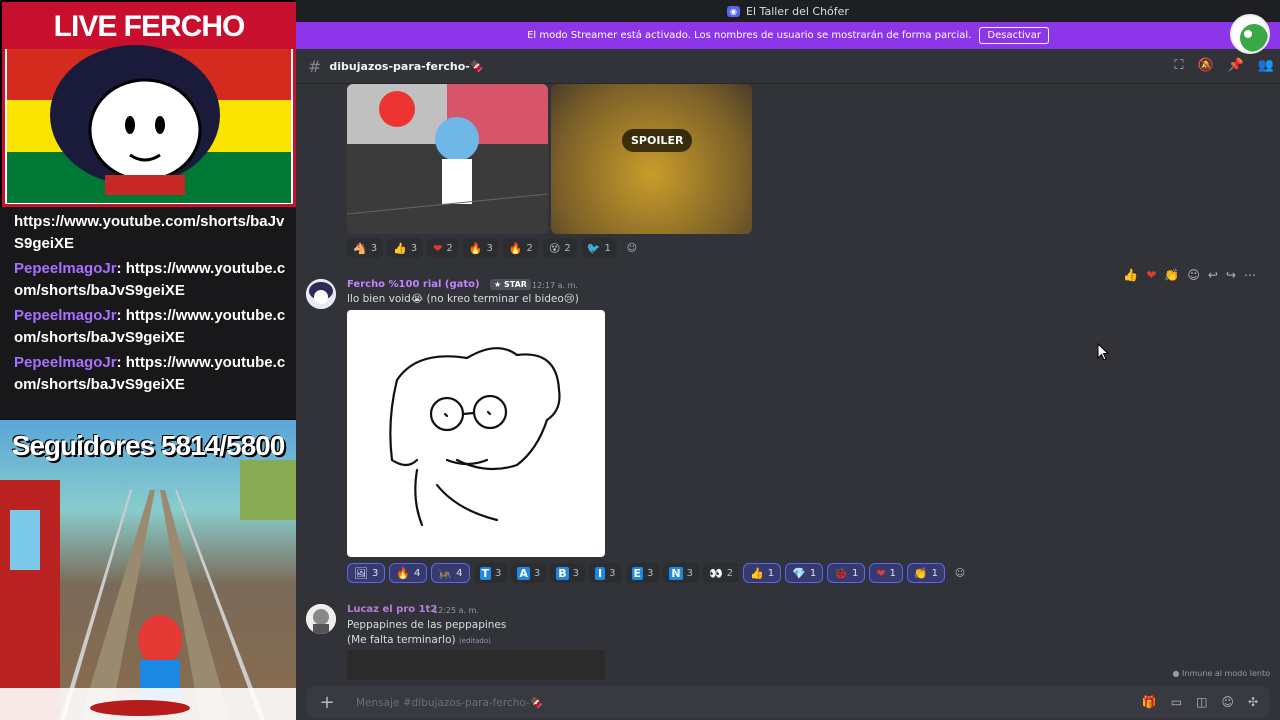 The height and width of the screenshot is (720, 1280). I want to click on clock-icon: ●, so click(1176, 673).